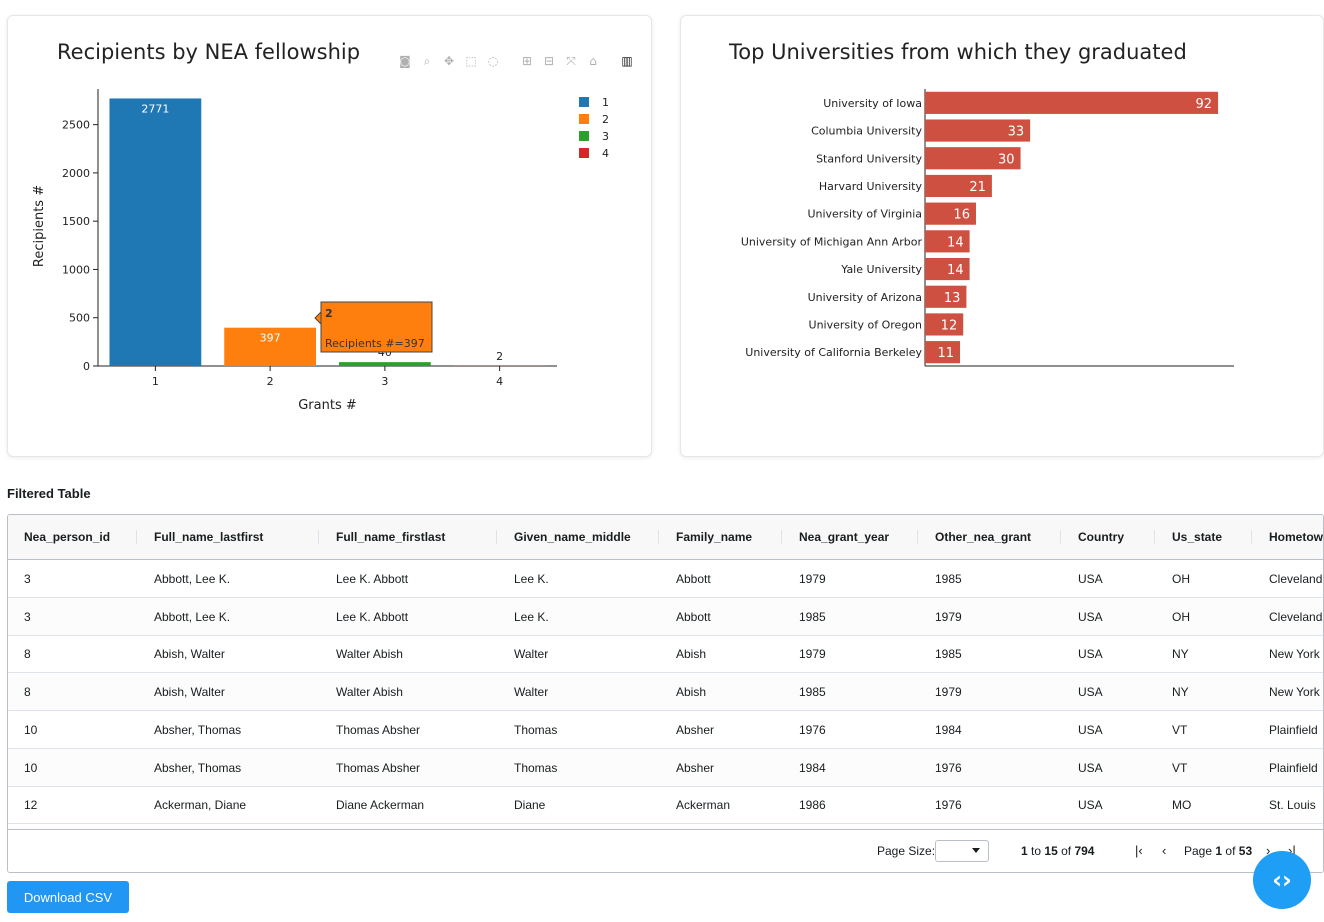 Image resolution: width=1324 pixels, height=922 pixels. I want to click on y-tick-label: University of Michigan Ann Arbor, so click(832, 241).